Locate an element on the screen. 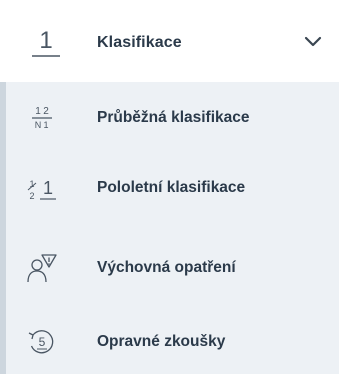 Image resolution: width=339 pixels, height=374 pixels. menu-item-vychovna-opatreni: Výchovná opatření is located at coordinates (172, 268).